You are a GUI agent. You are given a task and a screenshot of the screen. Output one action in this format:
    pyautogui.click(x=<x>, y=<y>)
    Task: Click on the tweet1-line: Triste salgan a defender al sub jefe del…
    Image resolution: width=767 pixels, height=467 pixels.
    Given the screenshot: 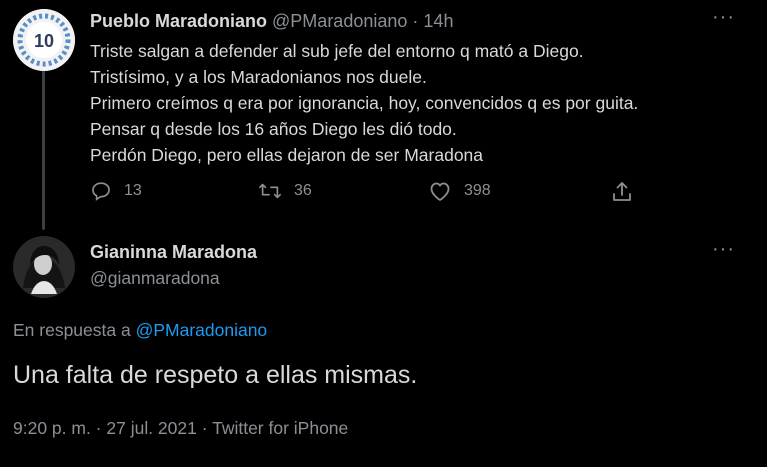 What is the action you would take?
    pyautogui.click(x=337, y=51)
    